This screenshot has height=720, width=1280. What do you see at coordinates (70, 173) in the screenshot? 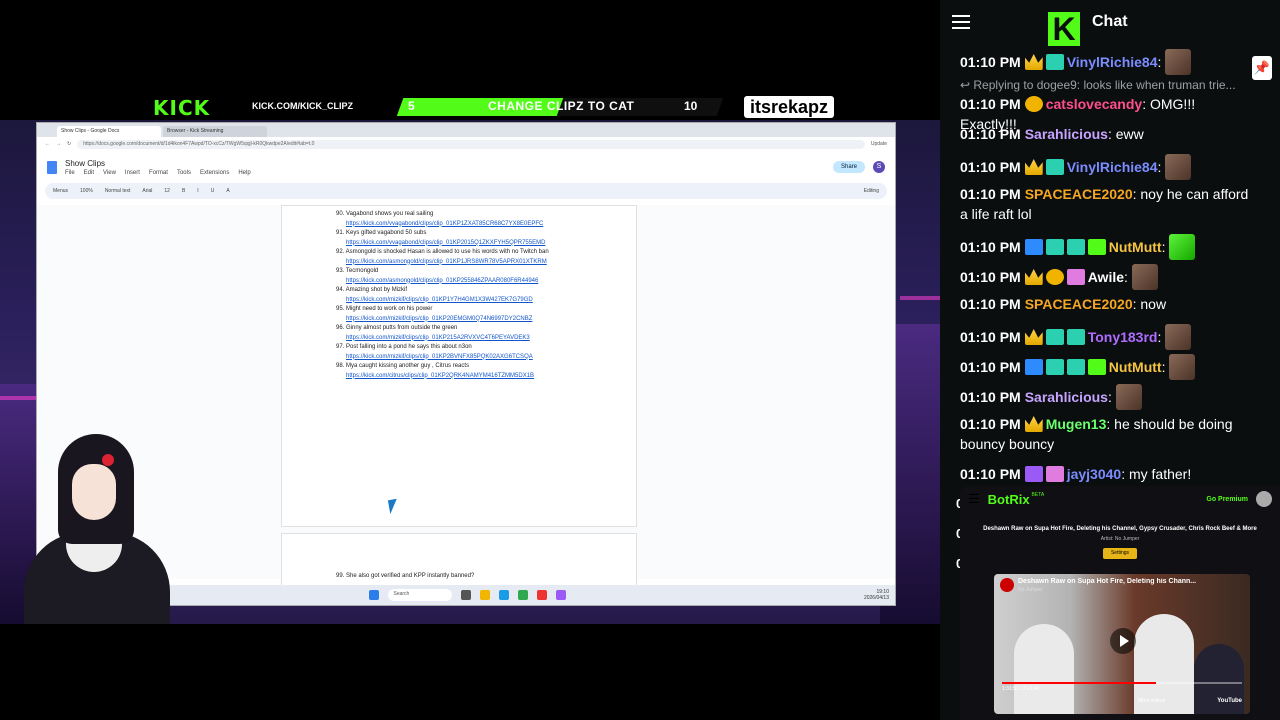
I see `menu-file: File` at bounding box center [70, 173].